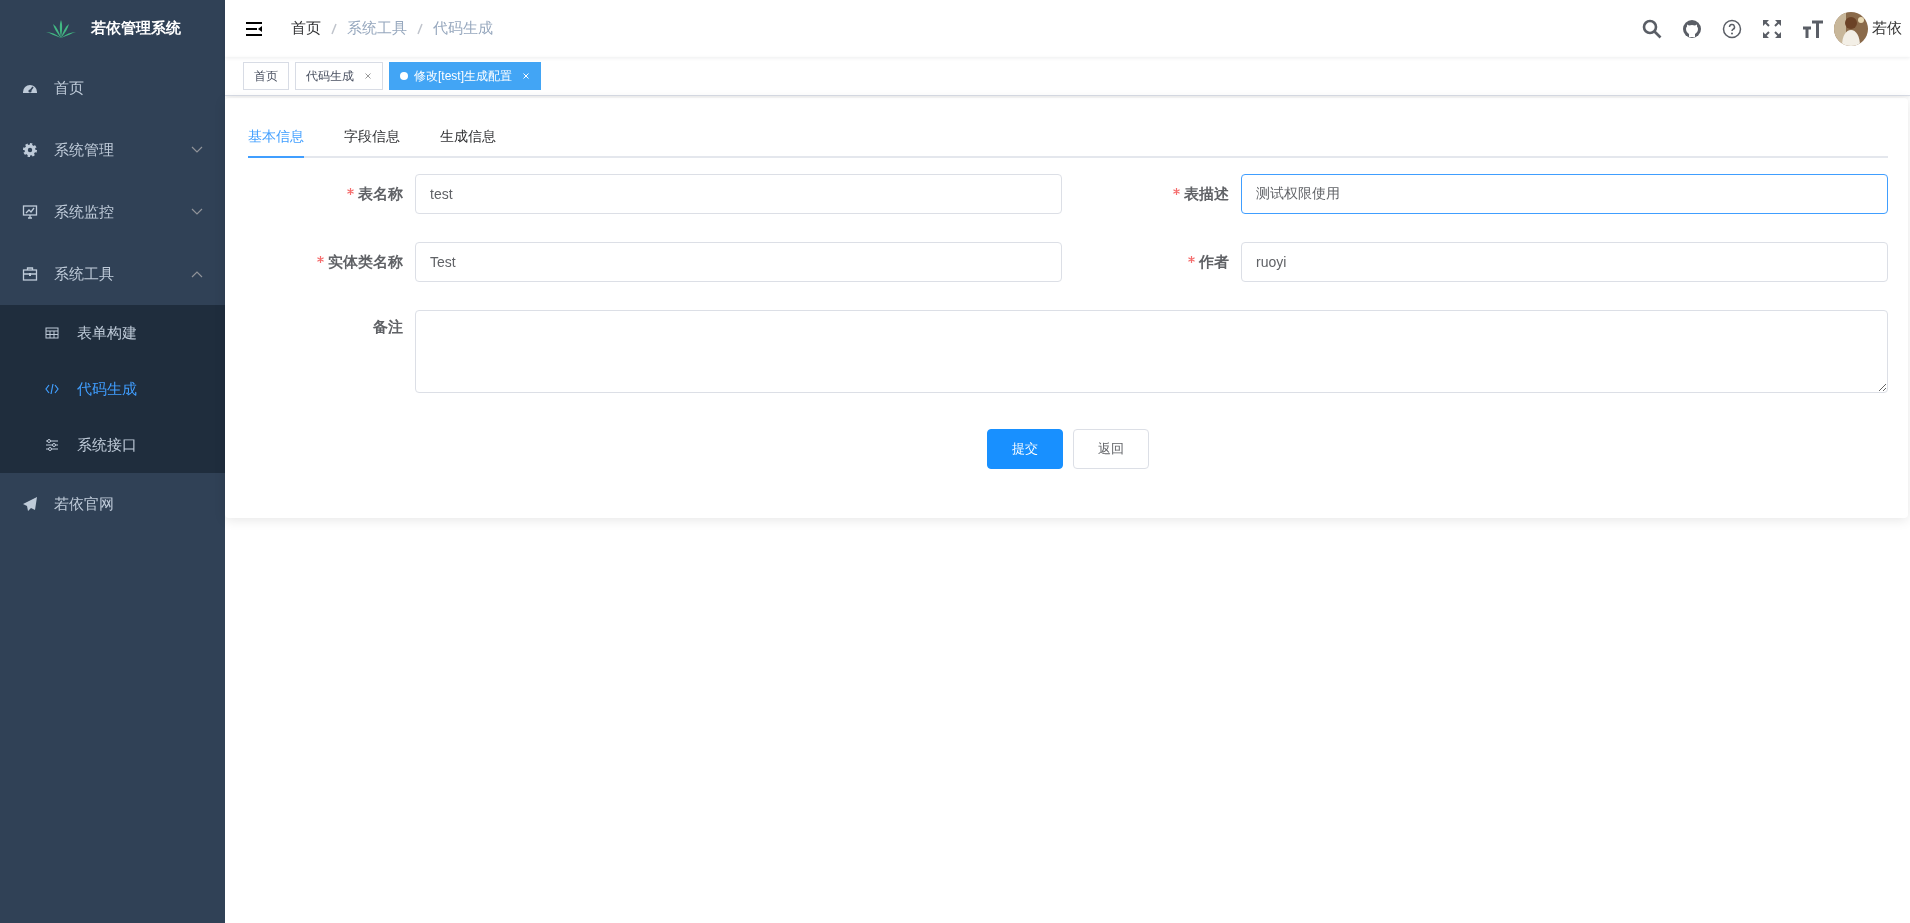 The width and height of the screenshot is (1910, 923). What do you see at coordinates (52, 333) in the screenshot?
I see `table-icon` at bounding box center [52, 333].